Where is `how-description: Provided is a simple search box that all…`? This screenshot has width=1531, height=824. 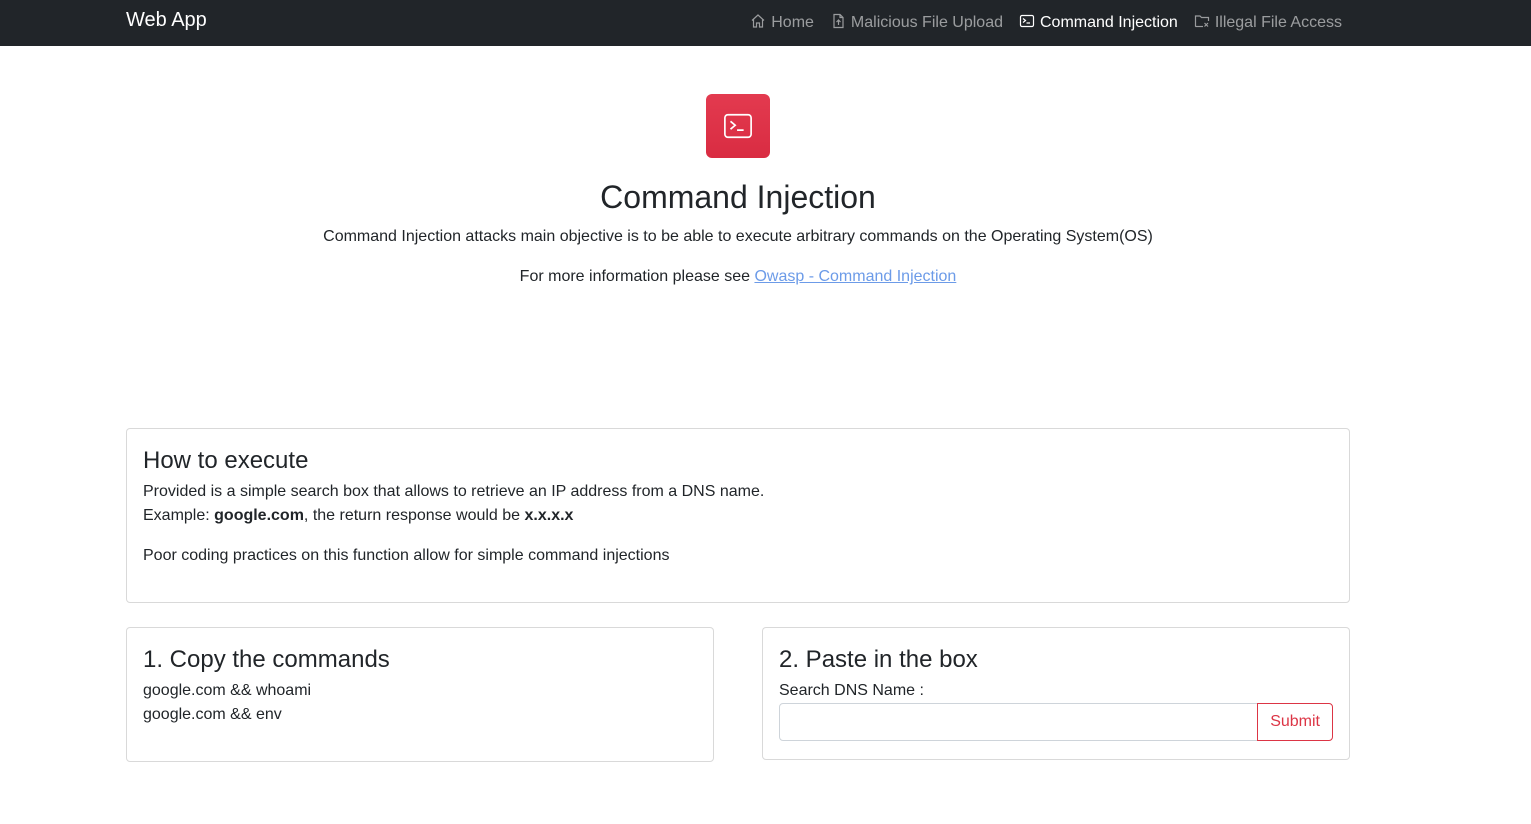
how-description: Provided is a simple search box that all… is located at coordinates (454, 492).